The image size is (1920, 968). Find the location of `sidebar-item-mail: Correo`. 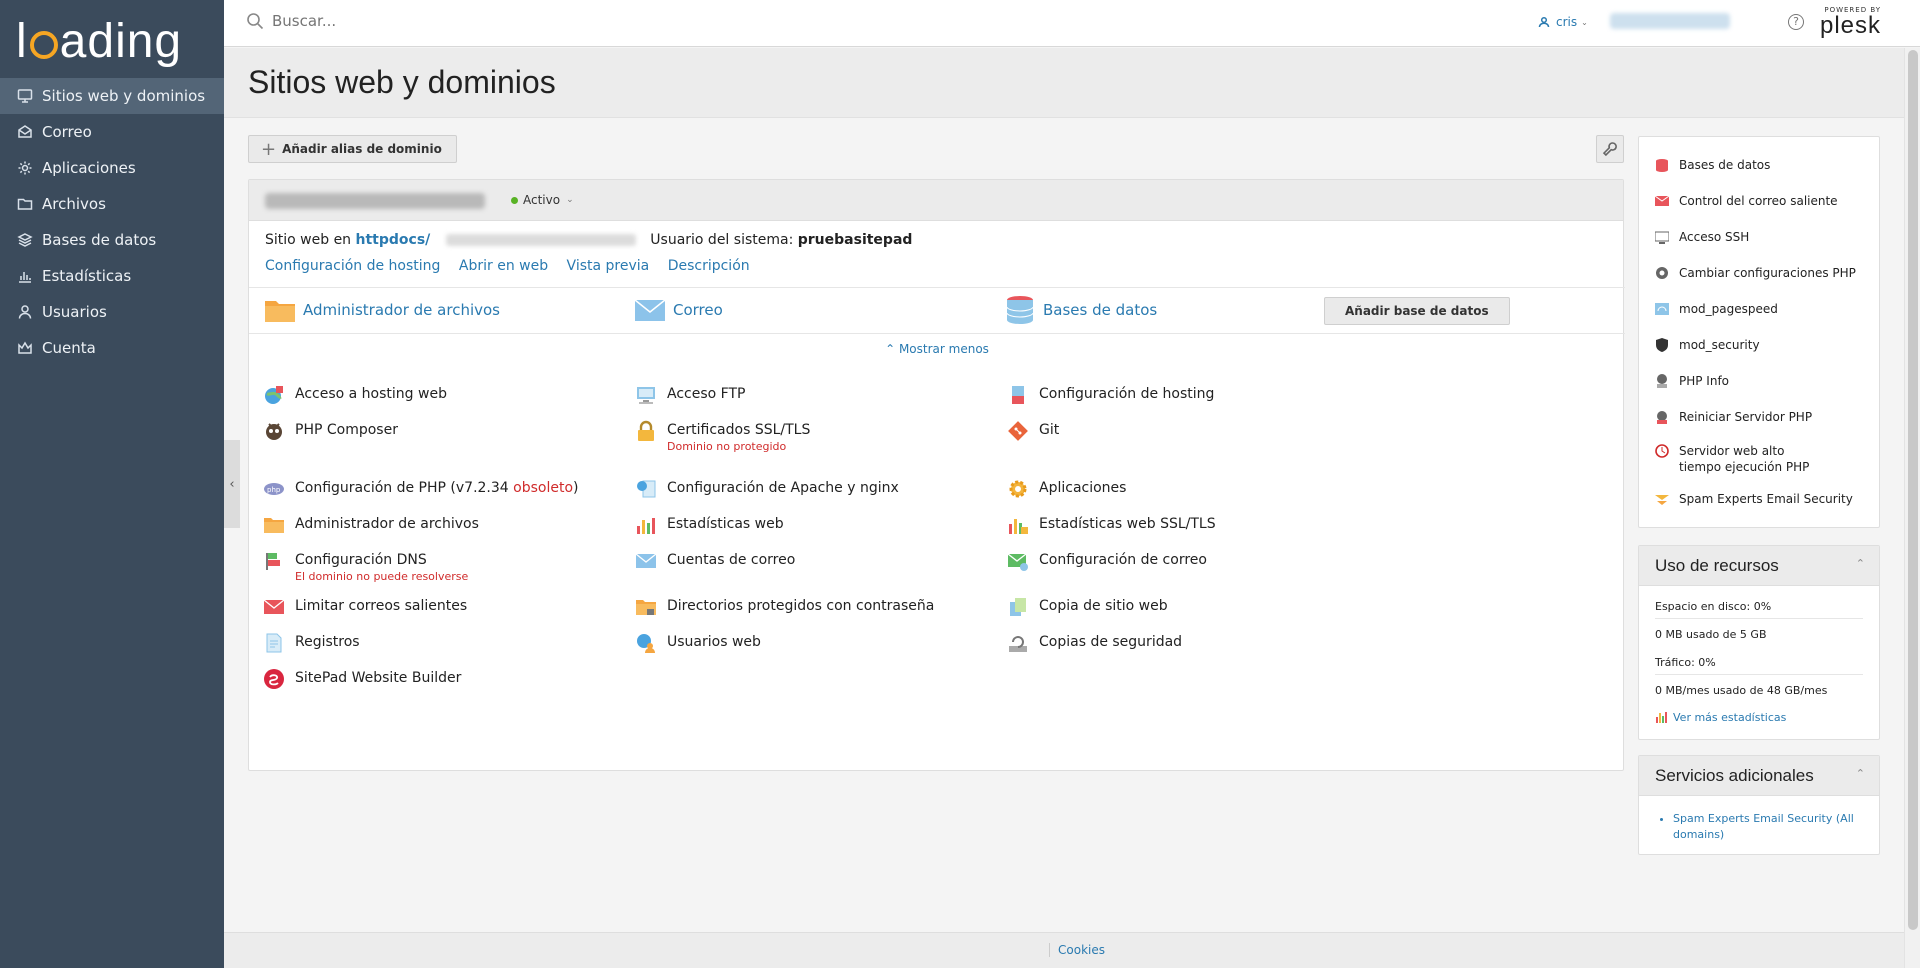

sidebar-item-mail: Correo is located at coordinates (112, 132).